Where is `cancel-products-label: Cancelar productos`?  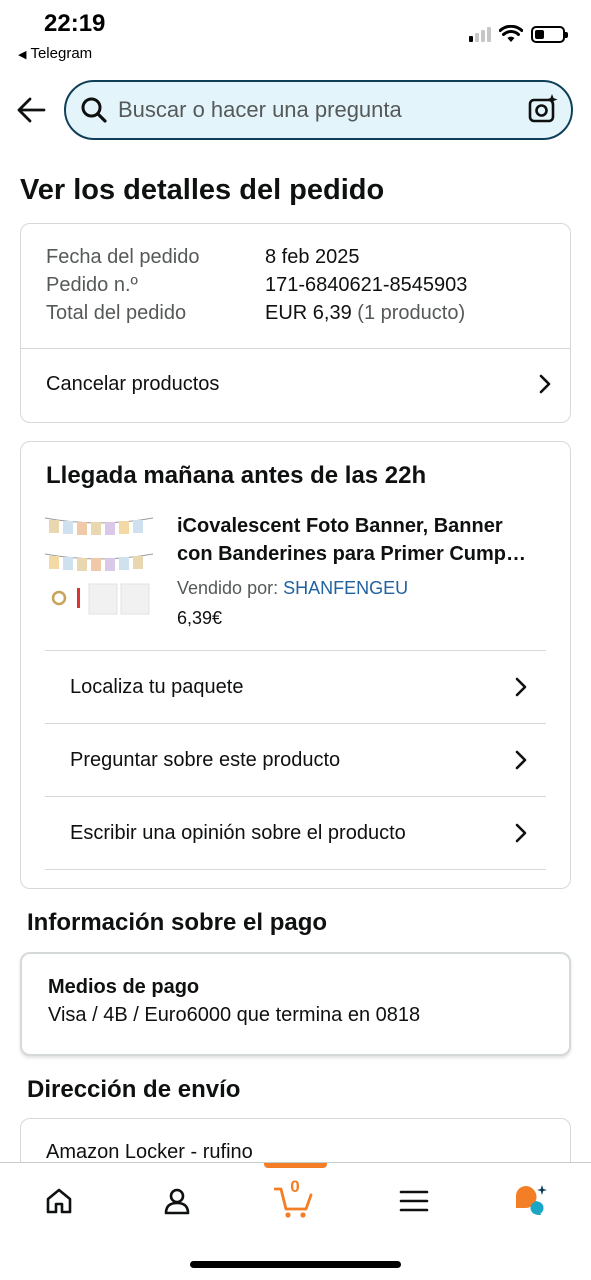 cancel-products-label: Cancelar productos is located at coordinates (133, 383).